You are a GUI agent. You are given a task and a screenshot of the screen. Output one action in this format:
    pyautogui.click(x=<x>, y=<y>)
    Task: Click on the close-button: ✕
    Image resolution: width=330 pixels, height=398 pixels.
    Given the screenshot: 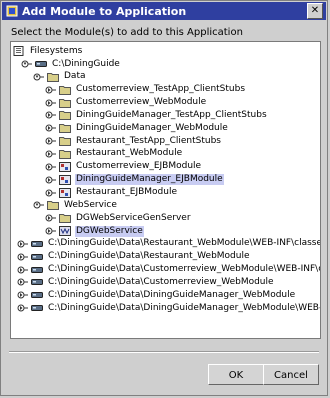 What is the action you would take?
    pyautogui.click(x=315, y=11)
    